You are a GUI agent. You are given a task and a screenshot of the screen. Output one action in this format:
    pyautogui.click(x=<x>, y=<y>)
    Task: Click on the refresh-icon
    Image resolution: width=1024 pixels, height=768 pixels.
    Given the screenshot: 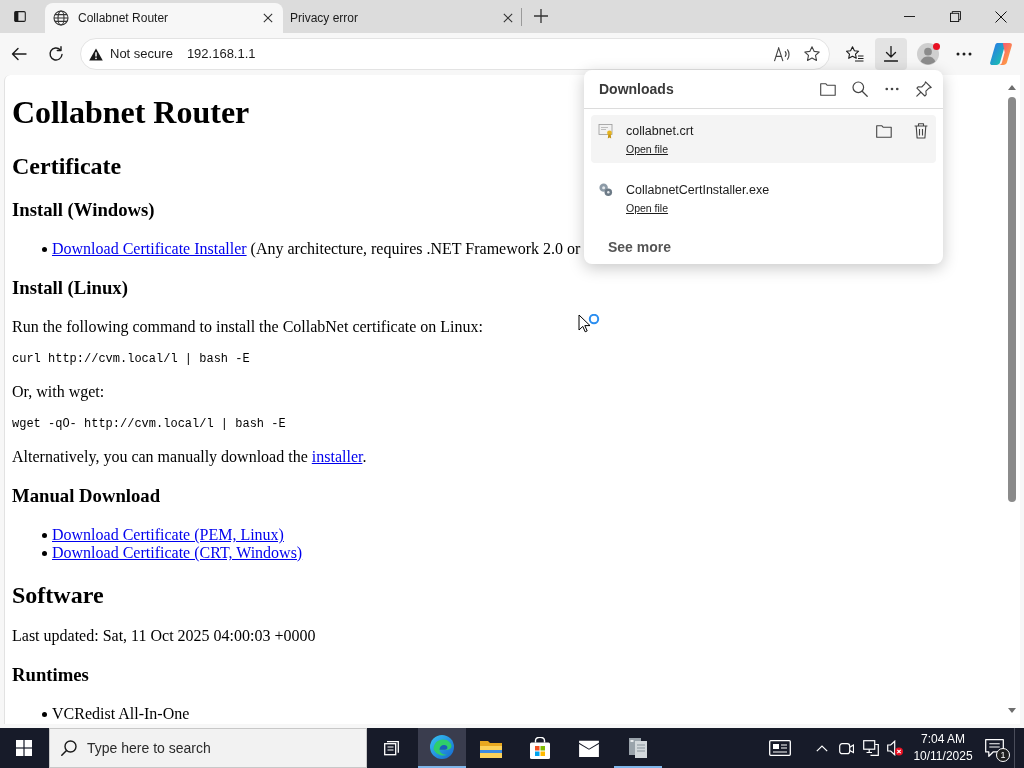 What is the action you would take?
    pyautogui.click(x=56, y=54)
    